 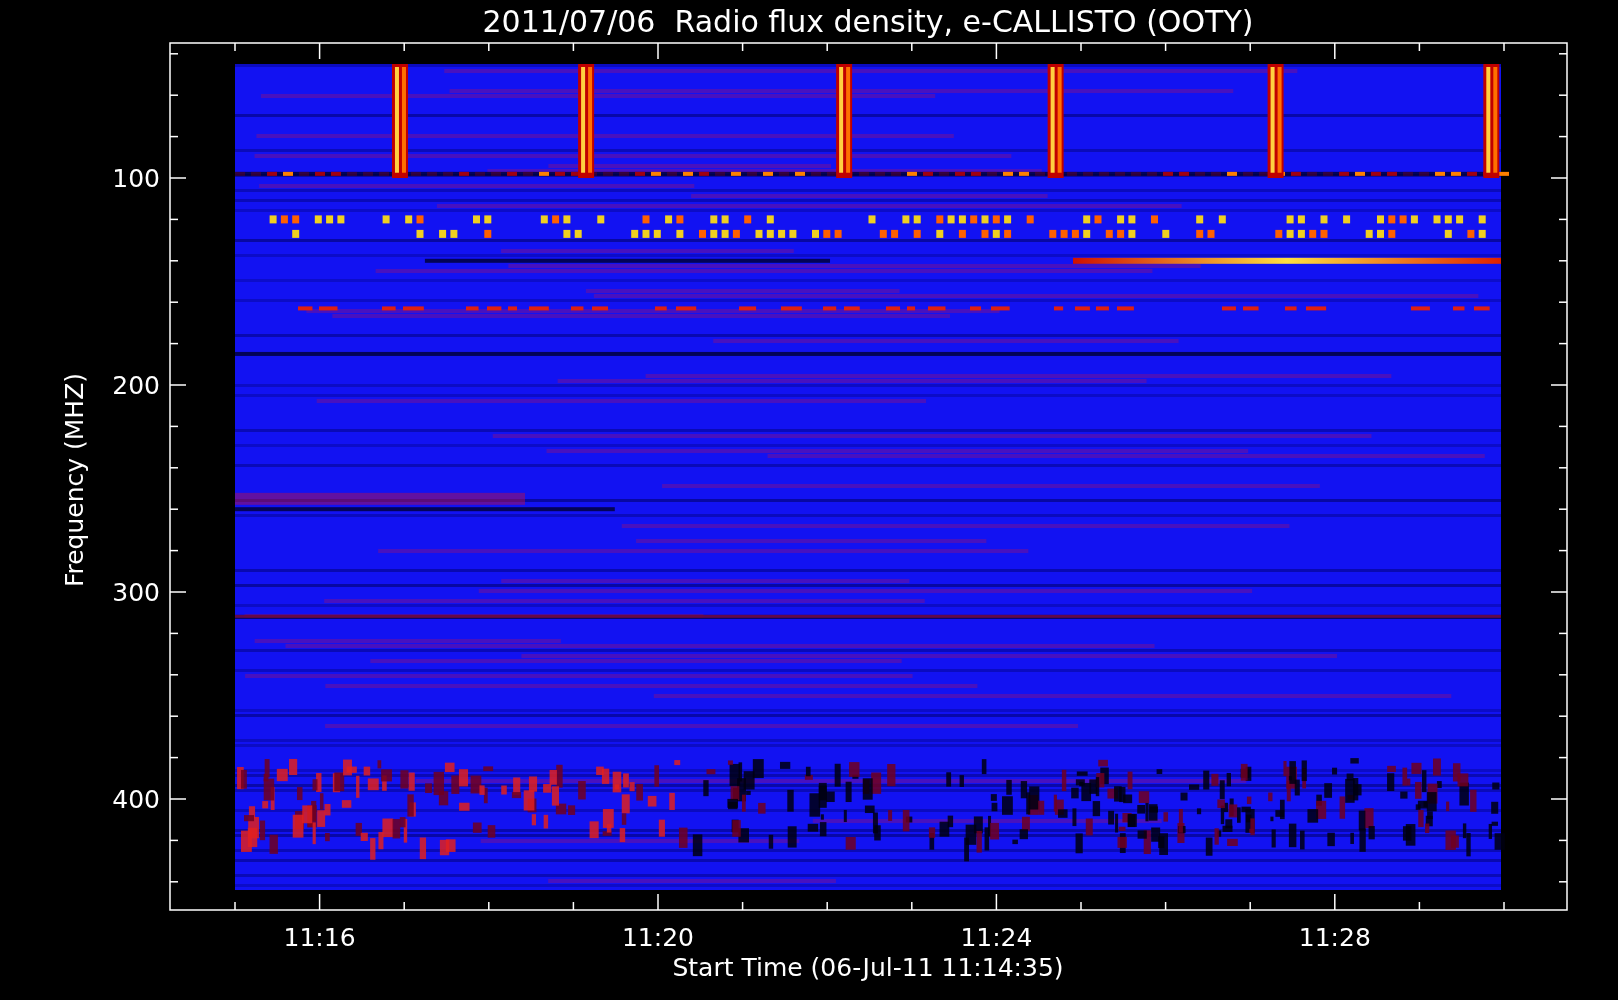 What do you see at coordinates (136, 178) in the screenshot?
I see `tick-label: 100` at bounding box center [136, 178].